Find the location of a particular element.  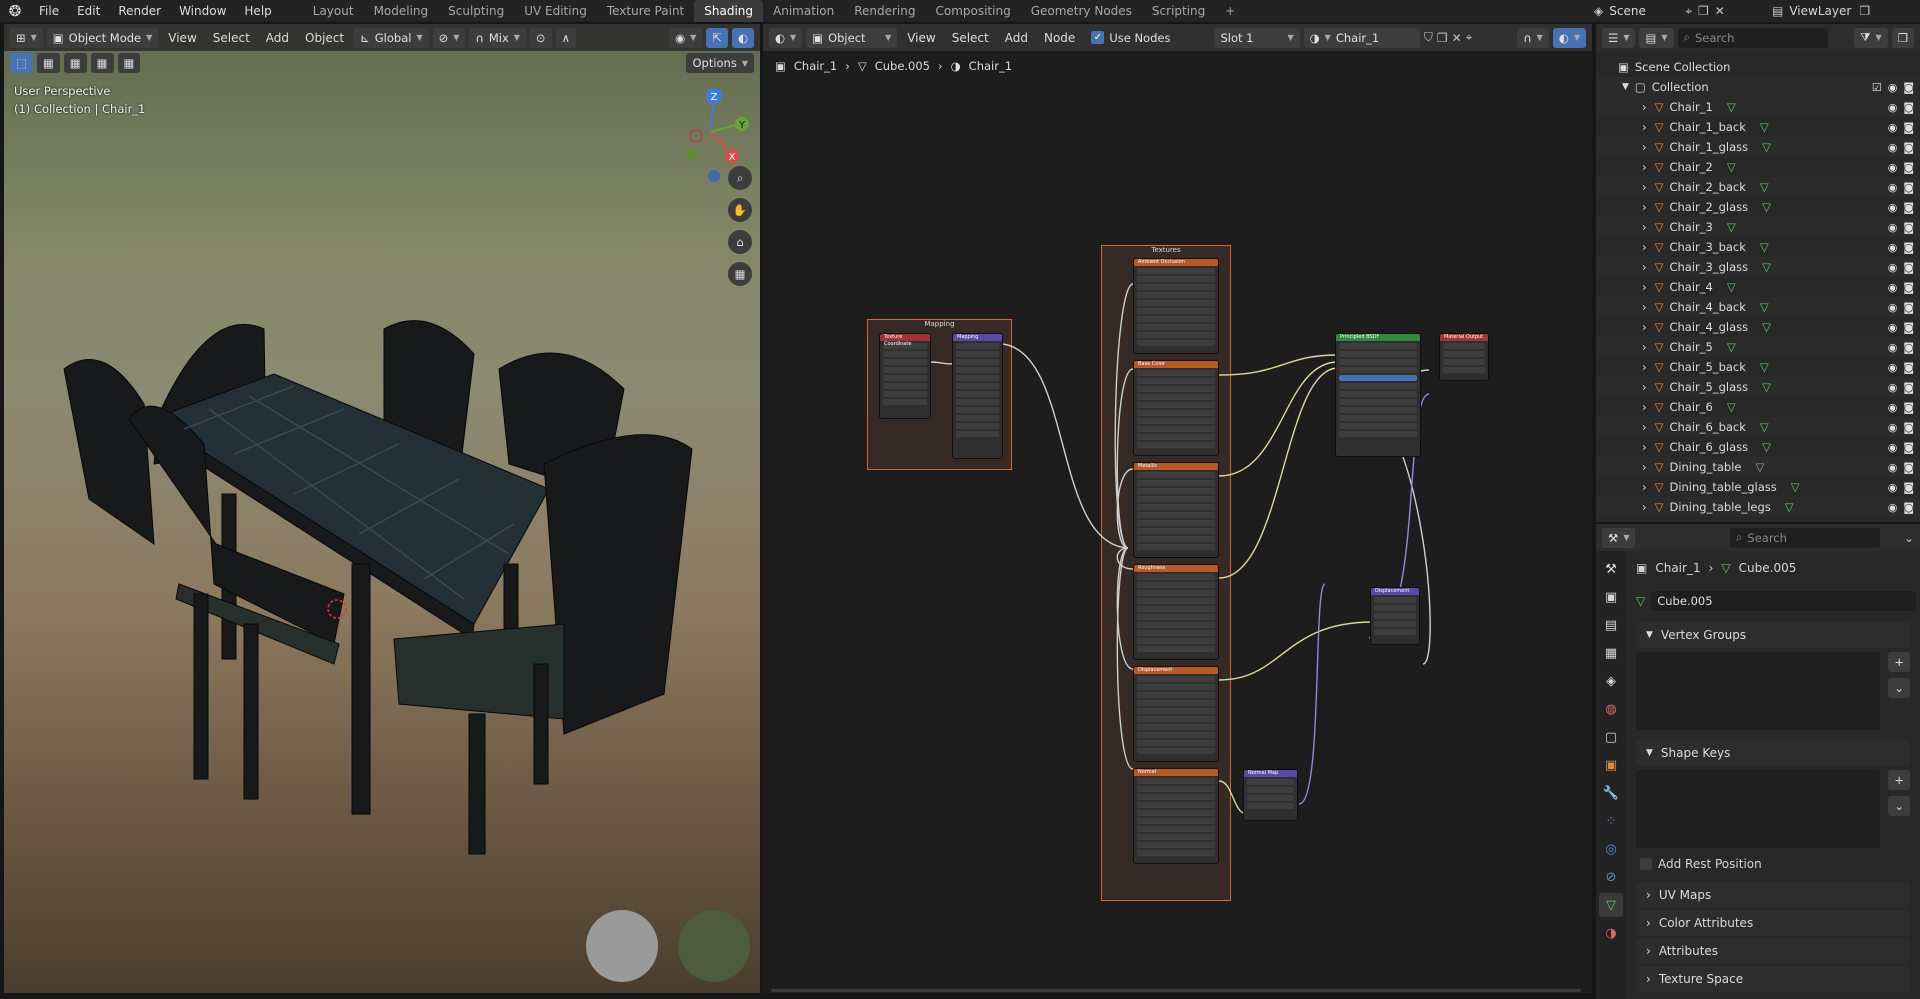

outliner-item: › ▽ Dining_table_legs ▽ ◉ ◙ is located at coordinates (1758, 507).